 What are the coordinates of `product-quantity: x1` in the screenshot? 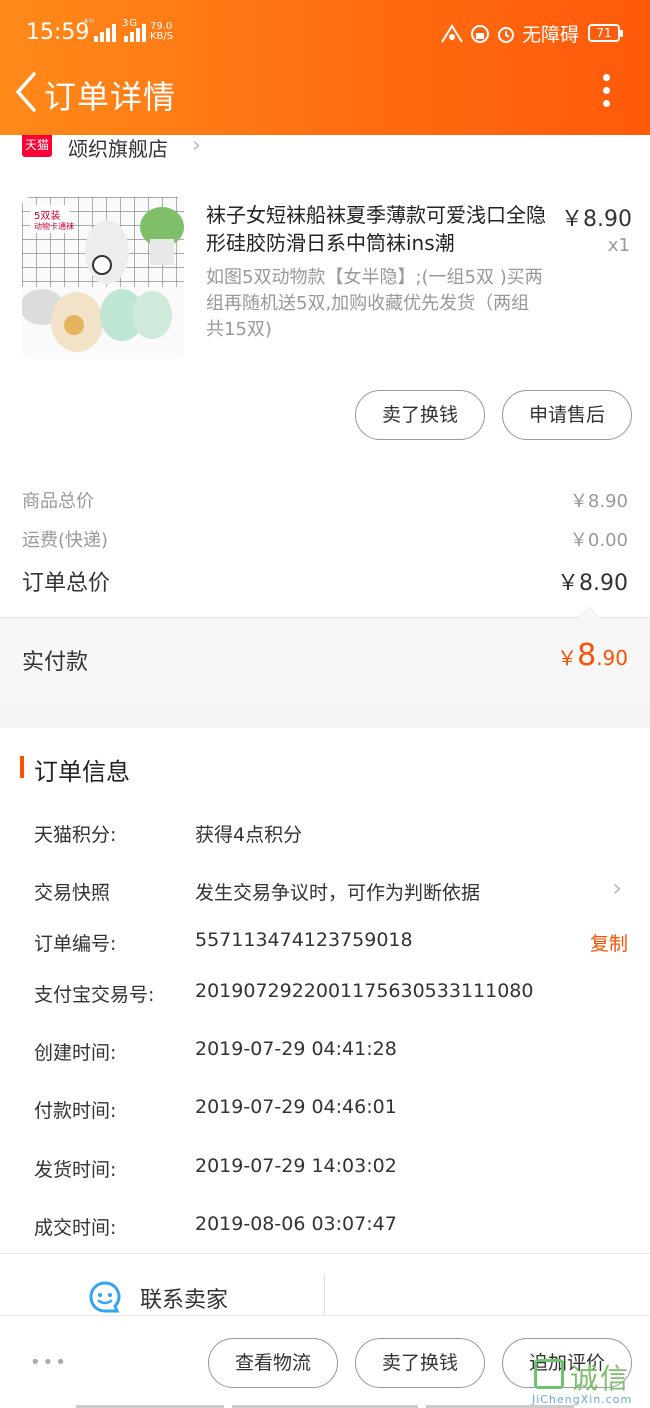 It's located at (618, 245).